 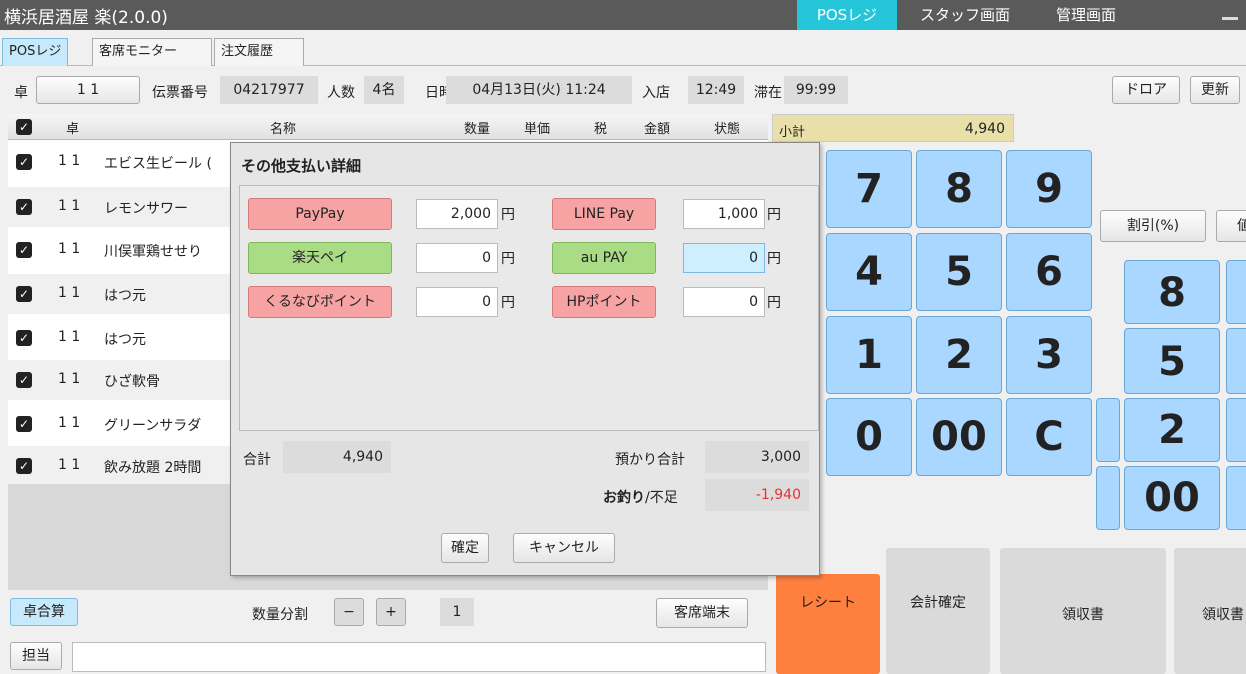 What do you see at coordinates (301, 166) in the screenshot?
I see `dialog-title: その他支払い詳細` at bounding box center [301, 166].